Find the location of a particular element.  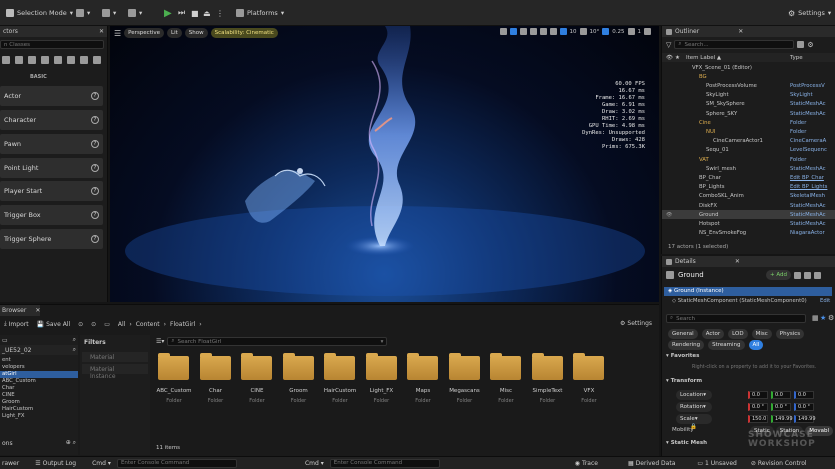

grid-view-icon: ▦ is located at coordinates (815, 318).